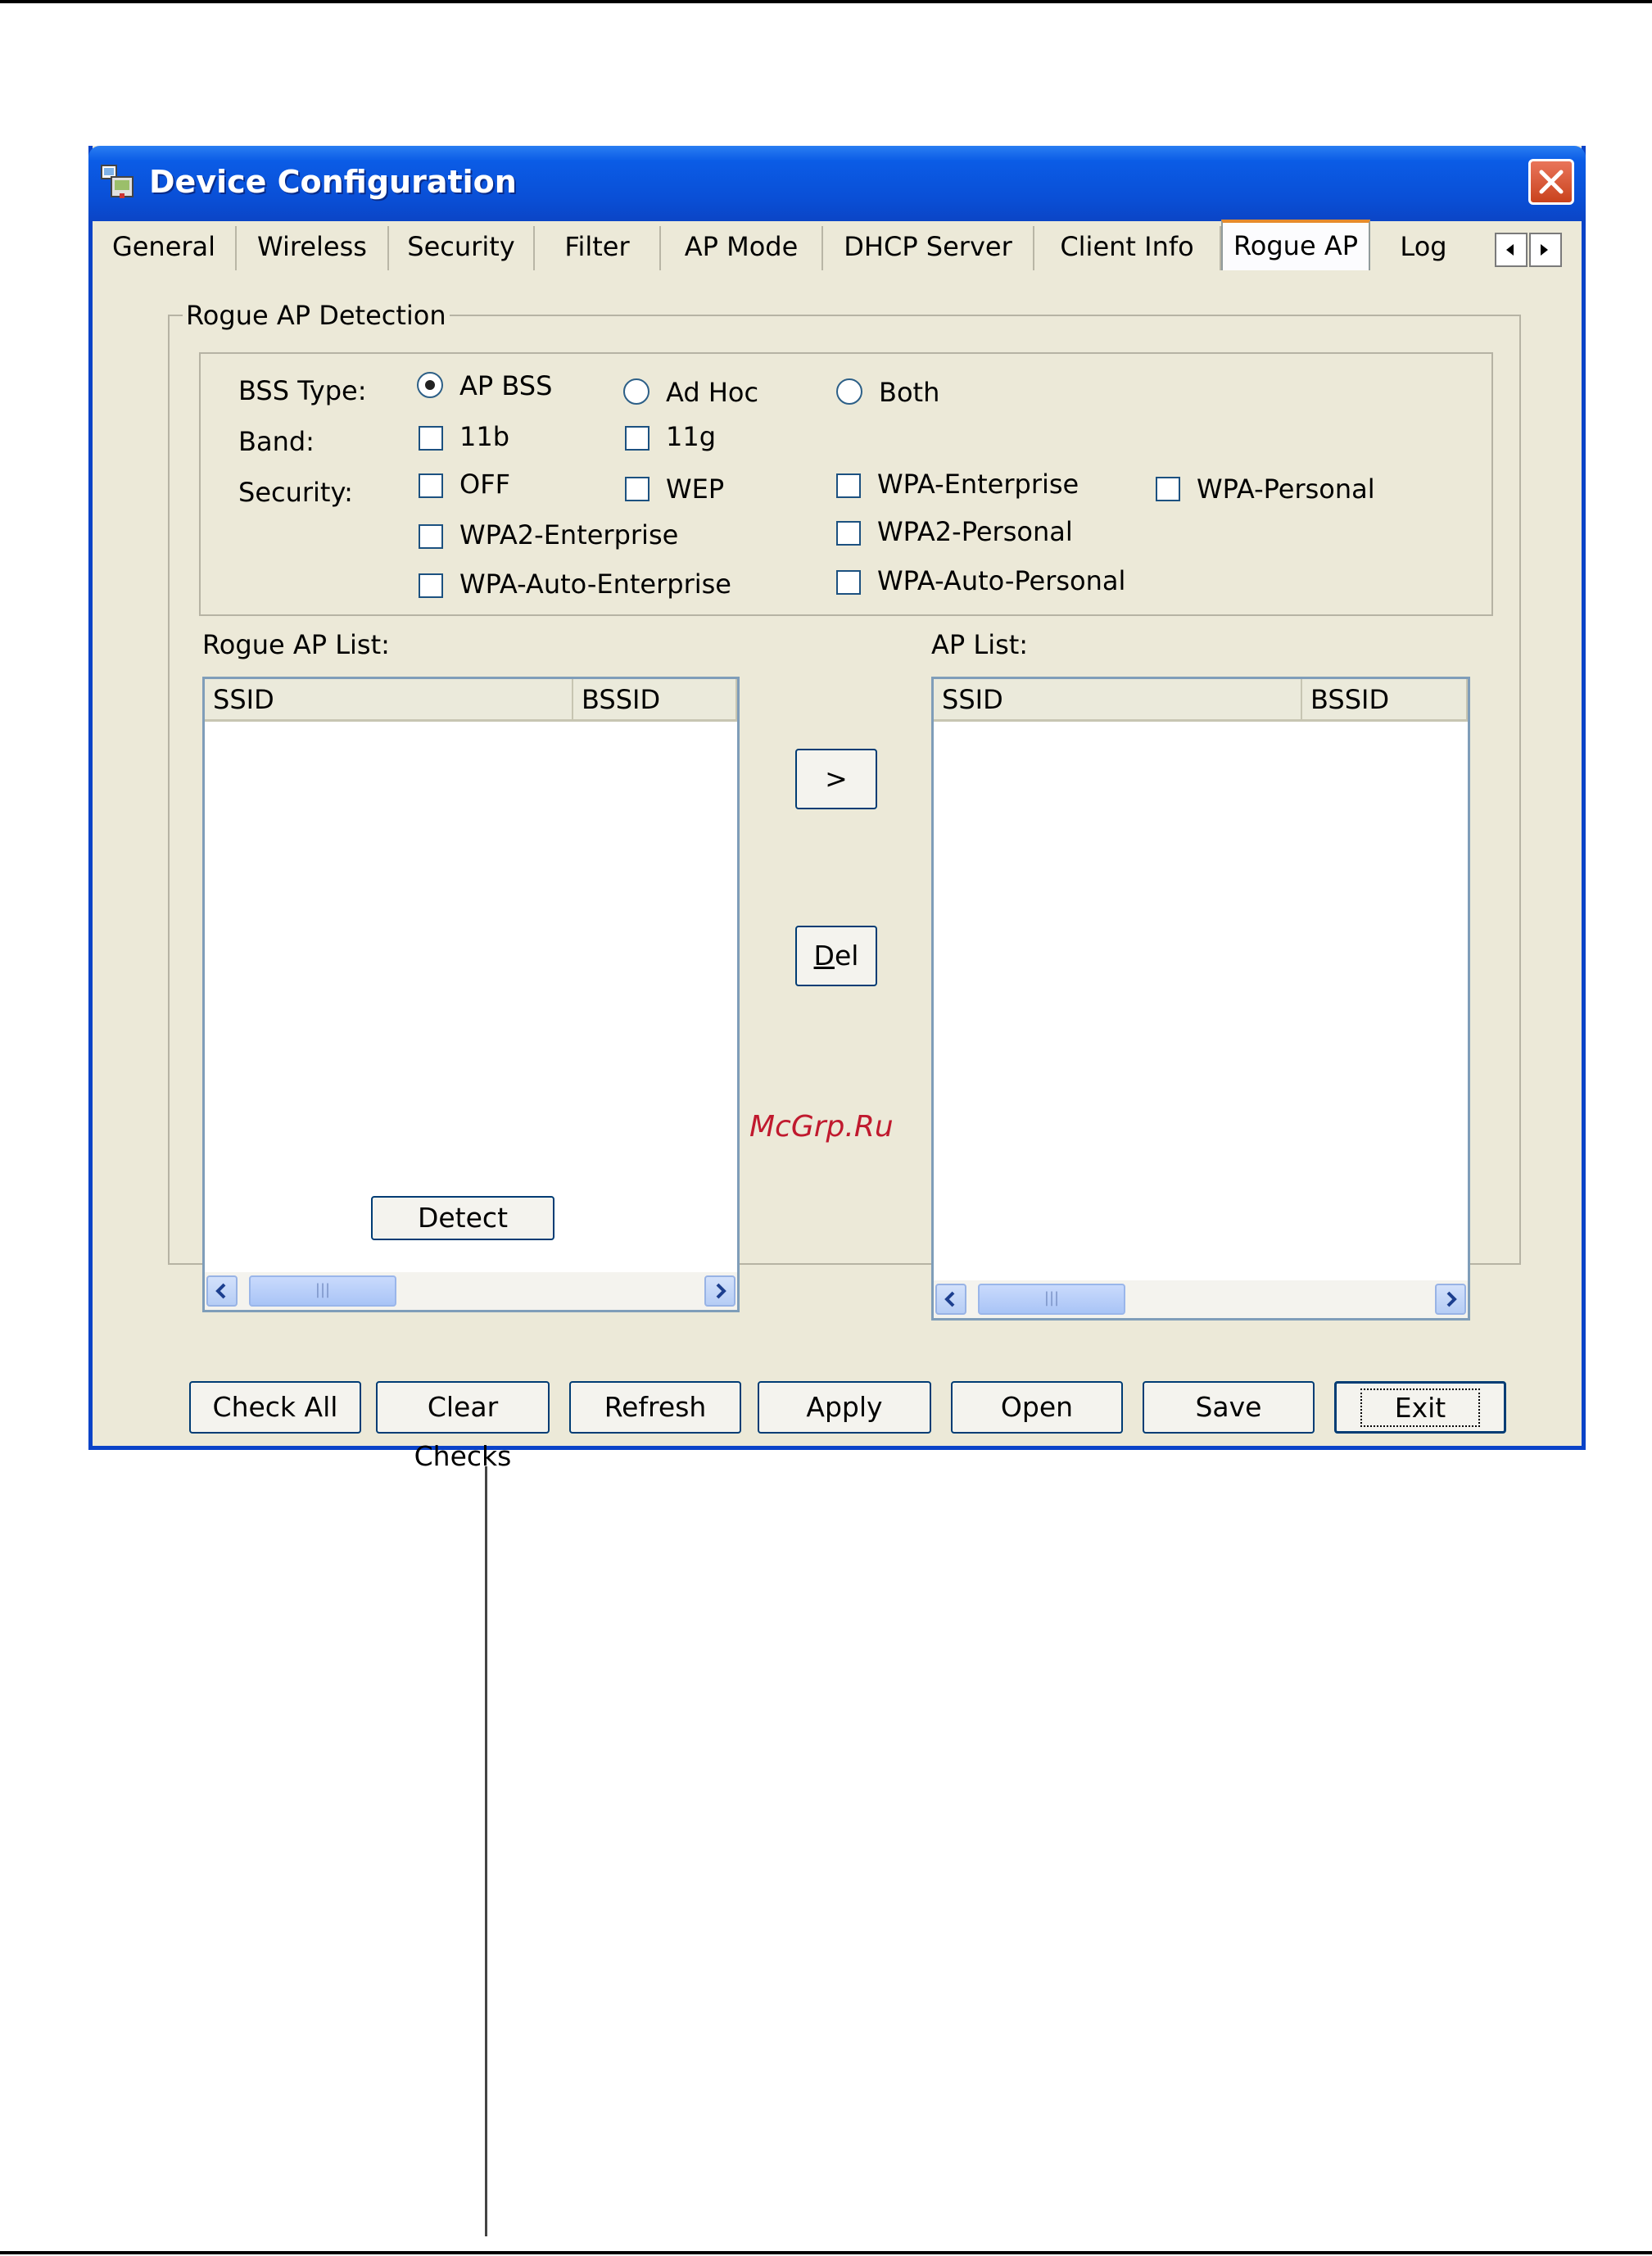 This screenshot has height=2256, width=1652. I want to click on tab-filter: Filter, so click(598, 248).